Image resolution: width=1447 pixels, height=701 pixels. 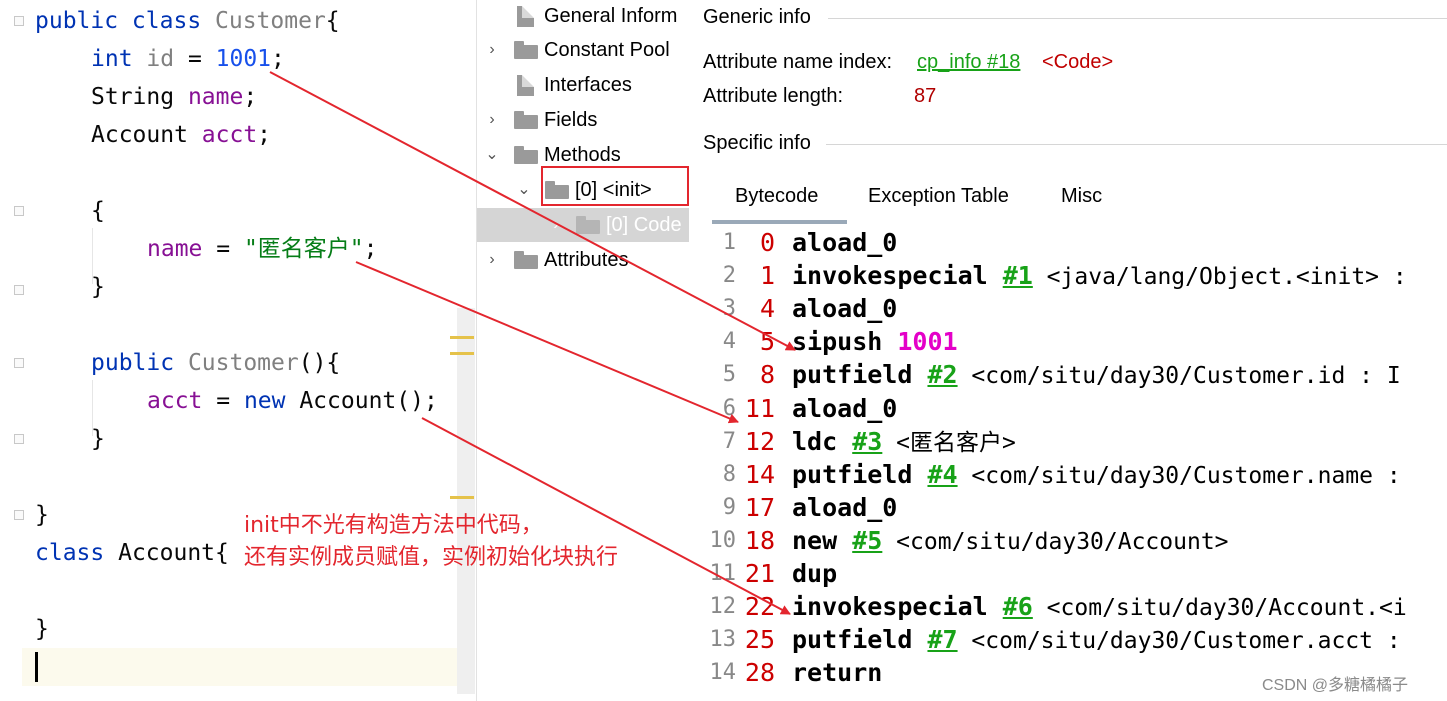 What do you see at coordinates (759, 607) in the screenshot?
I see `bytecode-offset: 22` at bounding box center [759, 607].